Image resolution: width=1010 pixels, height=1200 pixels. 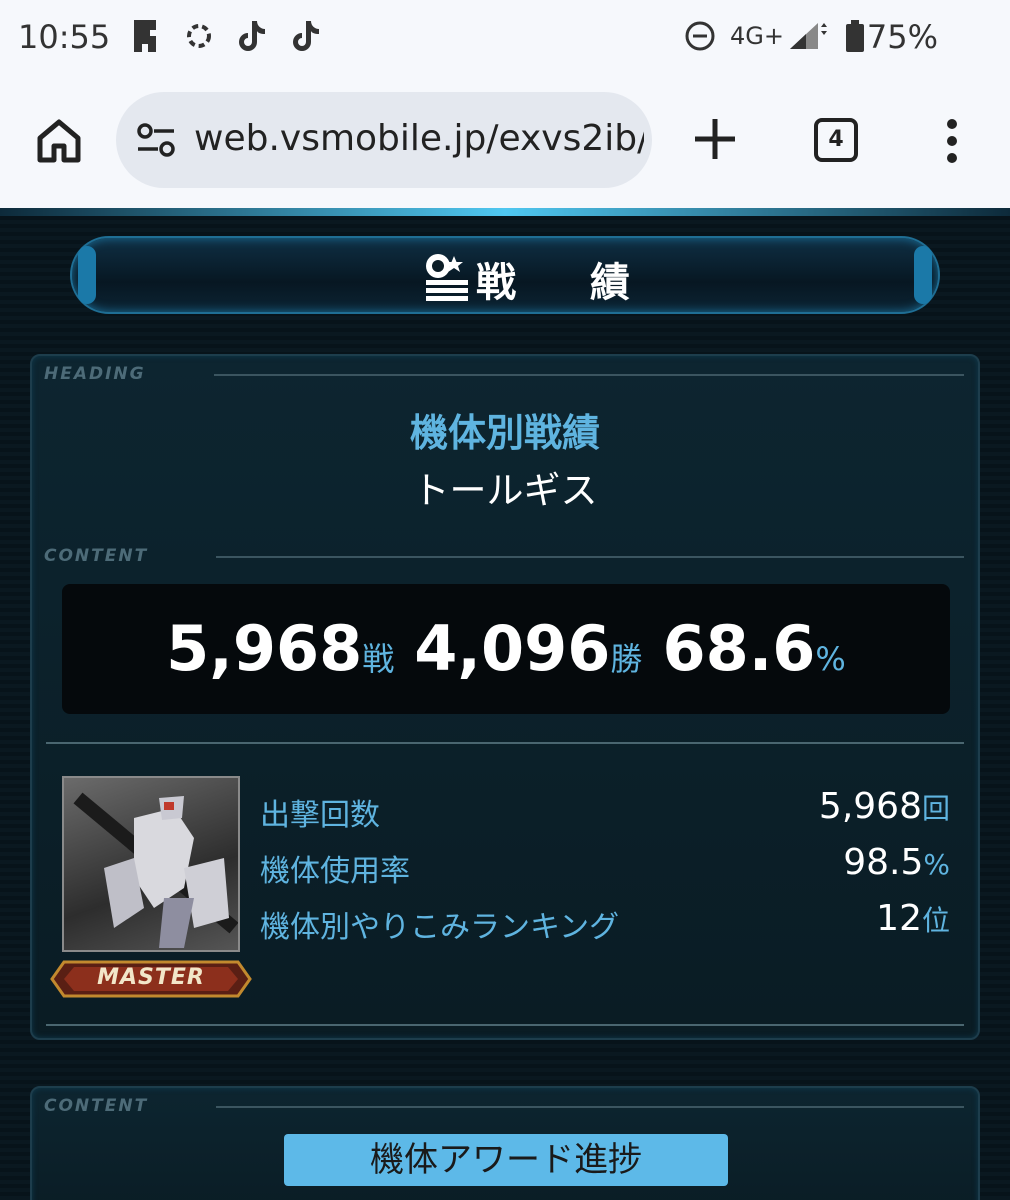 I want to click on battery-icon, so click(x=855, y=36).